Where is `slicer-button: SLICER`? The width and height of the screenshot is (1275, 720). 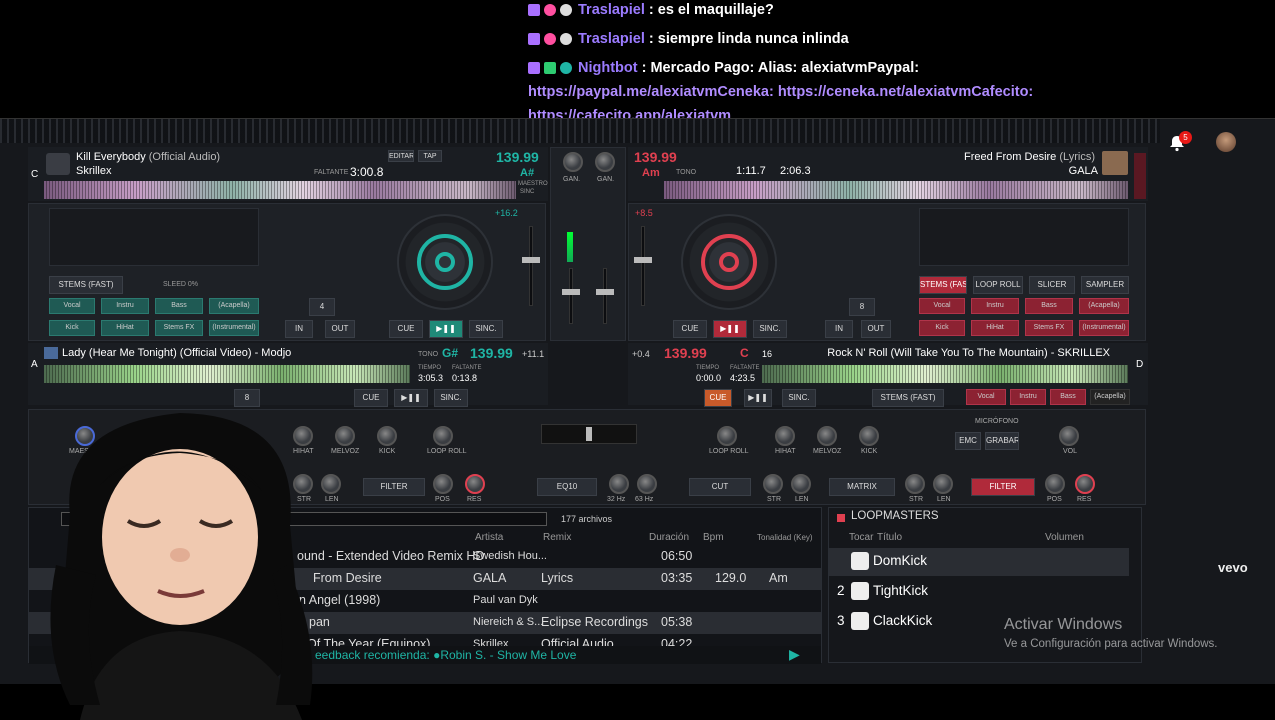
slicer-button: SLICER is located at coordinates (1052, 285).